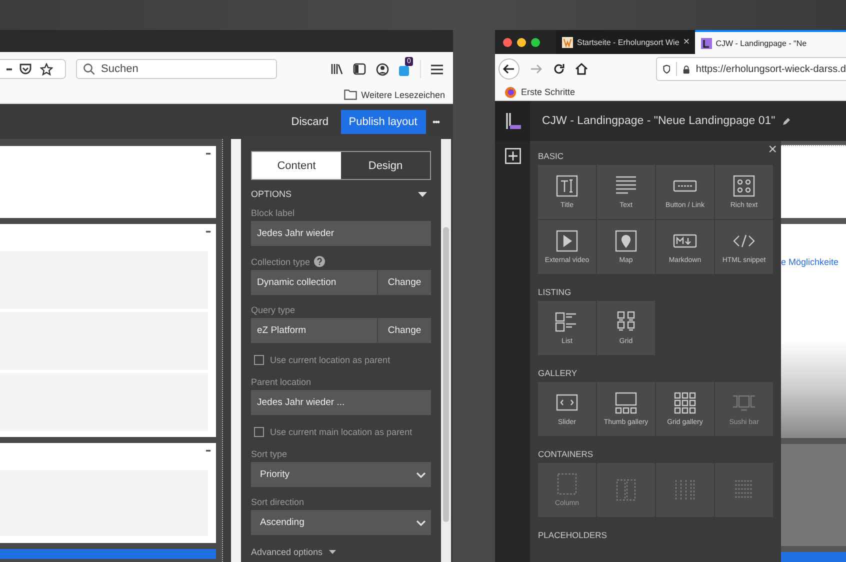  I want to click on app-logo, so click(513, 121).